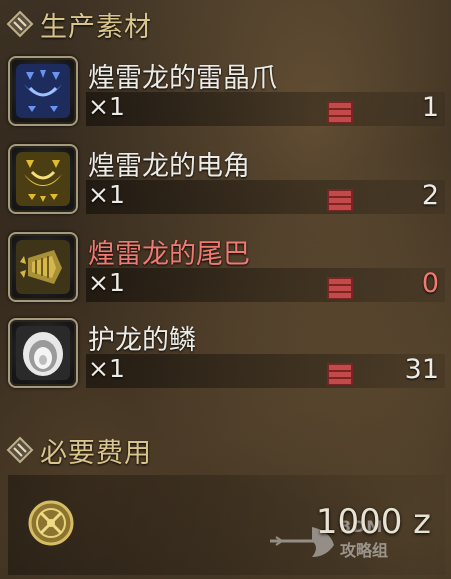 The height and width of the screenshot is (579, 451). I want to click on yellow-horn-icon, so click(43, 179).